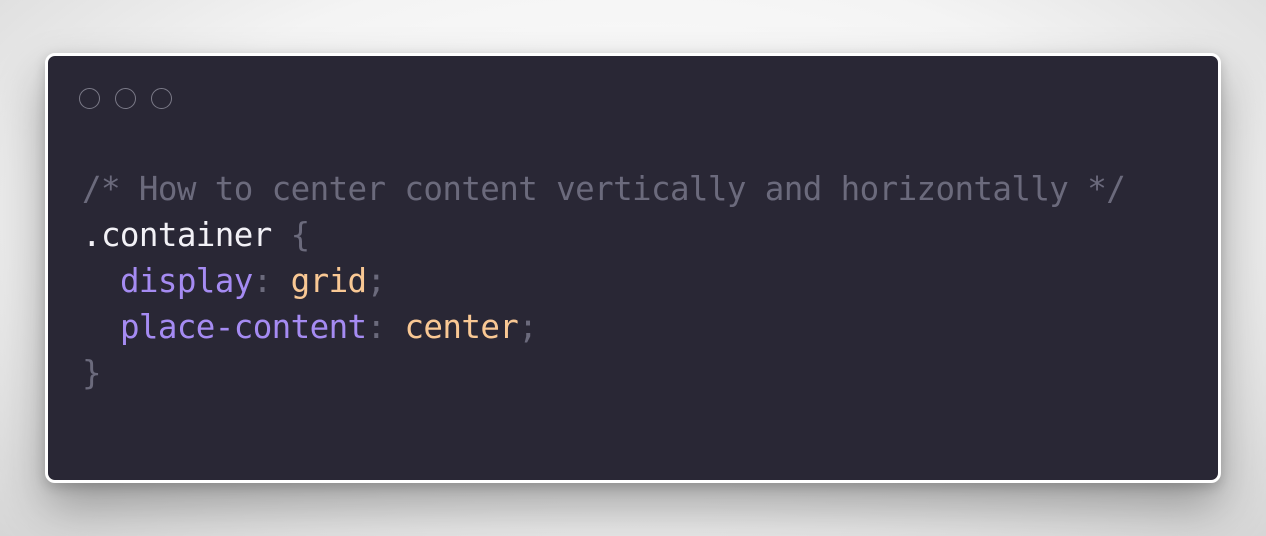 Image resolution: width=1266 pixels, height=536 pixels. What do you see at coordinates (300, 235) in the screenshot?
I see `open-brace: {` at bounding box center [300, 235].